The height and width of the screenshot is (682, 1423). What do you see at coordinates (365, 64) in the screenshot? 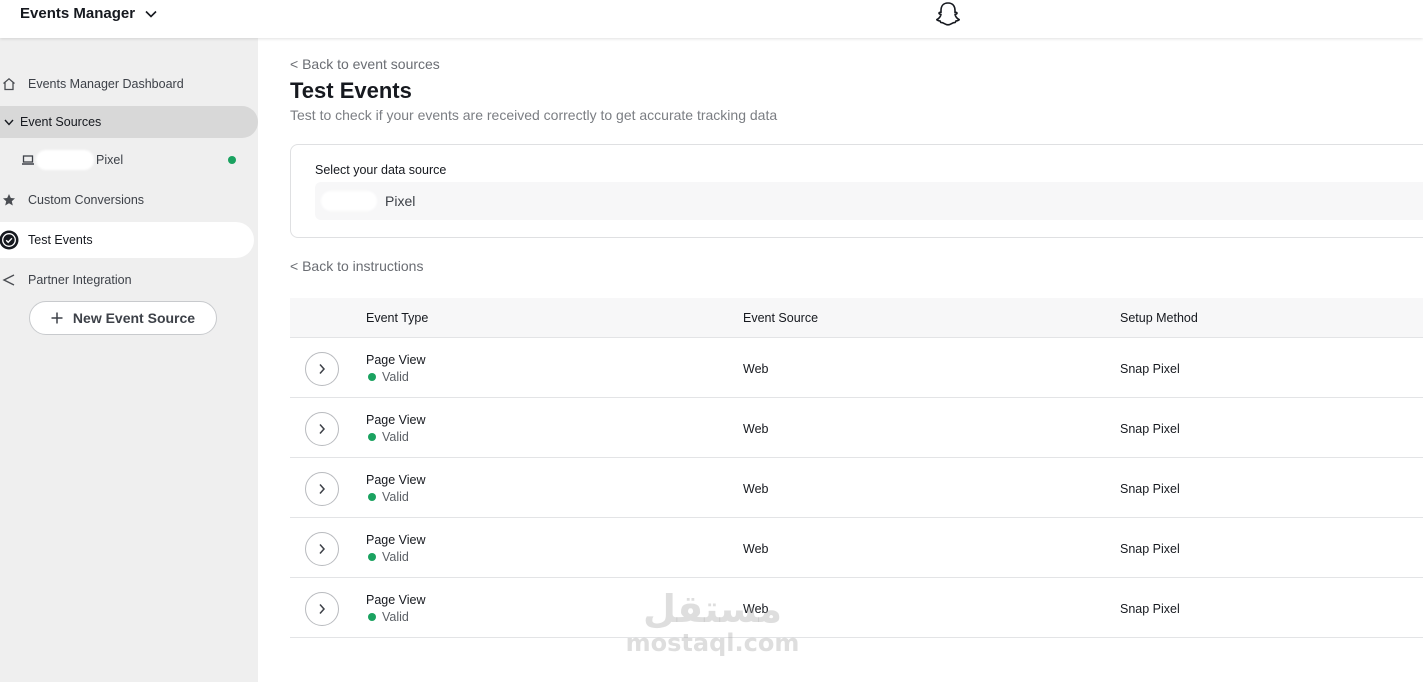
I see `back-to-event-sources-link: < Back to event sources` at bounding box center [365, 64].